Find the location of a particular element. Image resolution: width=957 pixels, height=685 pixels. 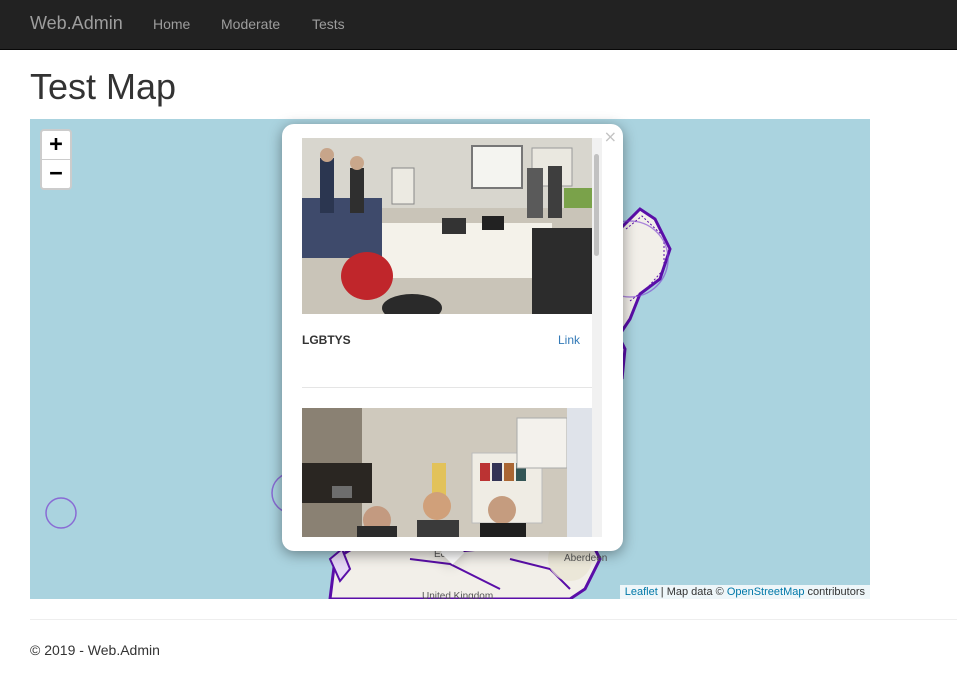

top-navbar: Web.Admin Home Moderate Tests is located at coordinates (478, 25).